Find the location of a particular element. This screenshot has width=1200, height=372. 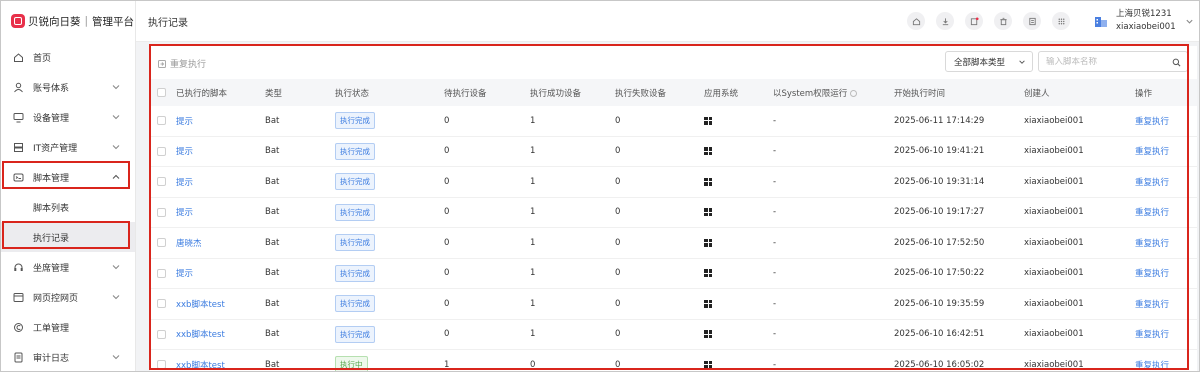

server-icon is located at coordinates (18, 147).